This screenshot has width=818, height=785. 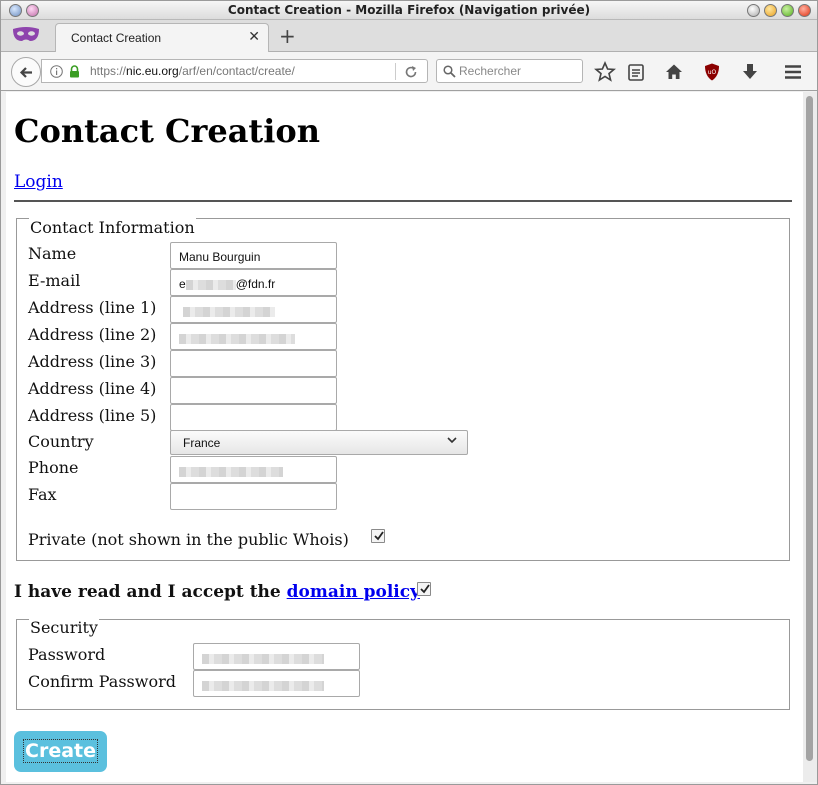 I want to click on name-value: Manu Bourguin, so click(x=220, y=257).